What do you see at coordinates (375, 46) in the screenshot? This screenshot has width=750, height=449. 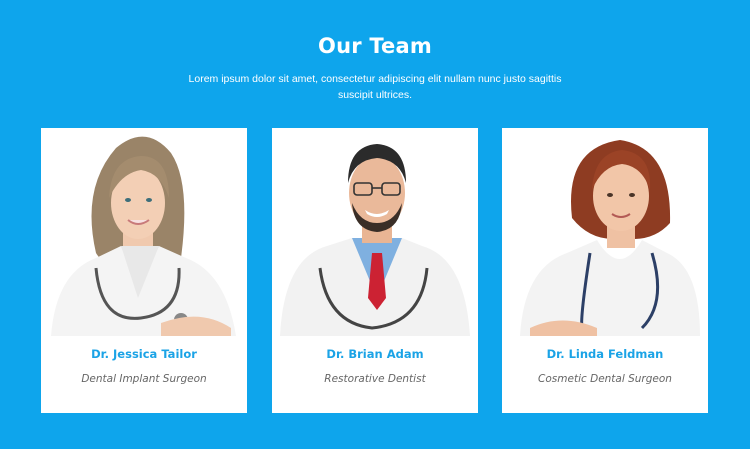 I see `page-title: Our Team` at bounding box center [375, 46].